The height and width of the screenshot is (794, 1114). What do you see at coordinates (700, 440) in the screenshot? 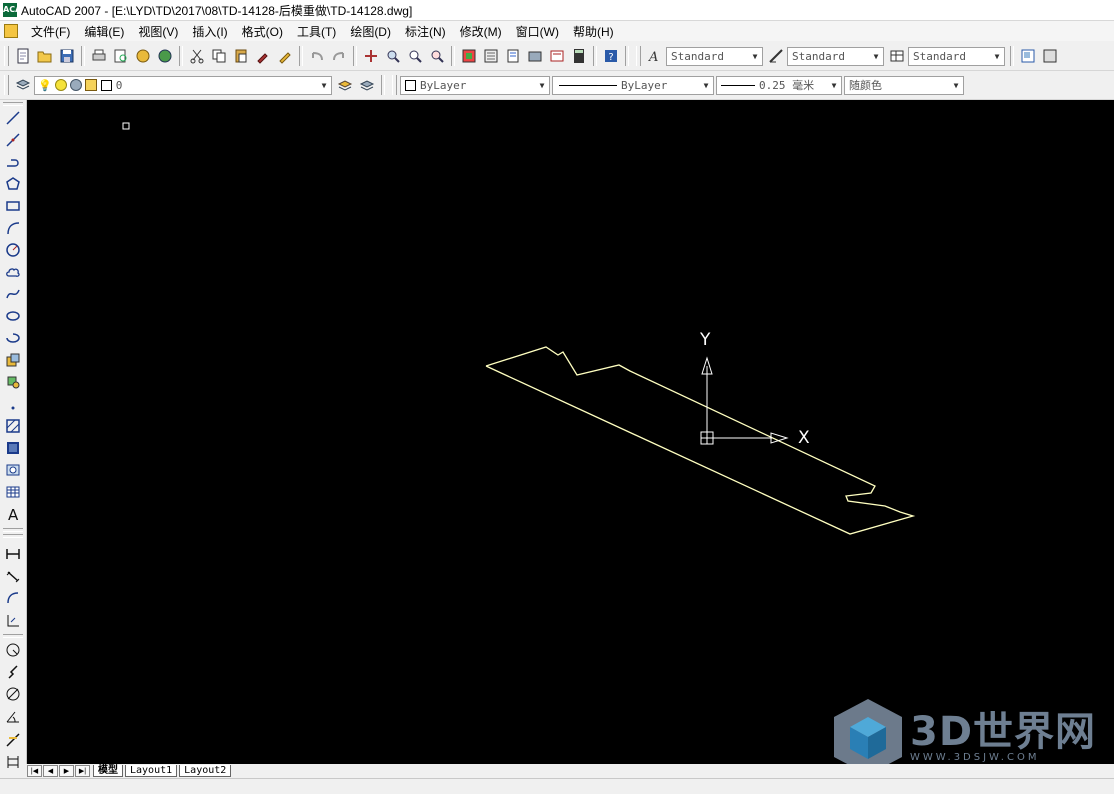
I see `drawing-part-outline` at bounding box center [700, 440].